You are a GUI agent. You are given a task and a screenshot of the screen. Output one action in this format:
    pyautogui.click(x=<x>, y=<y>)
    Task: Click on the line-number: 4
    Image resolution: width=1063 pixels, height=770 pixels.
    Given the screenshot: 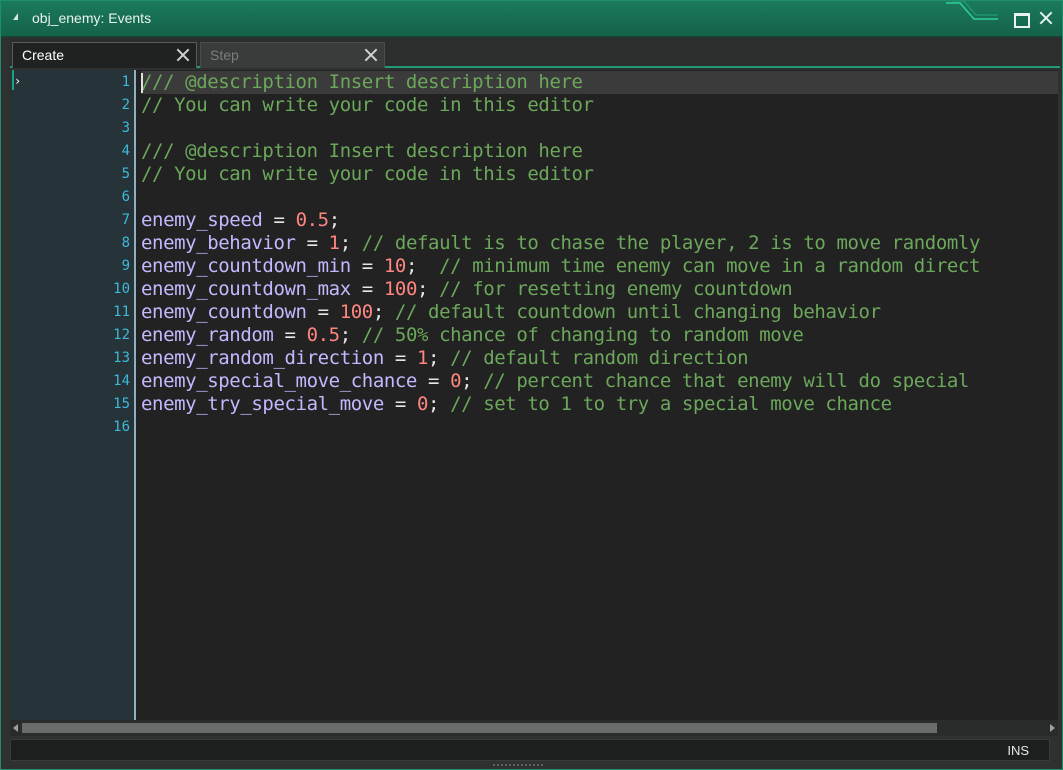 What is the action you would take?
    pyautogui.click(x=125, y=151)
    